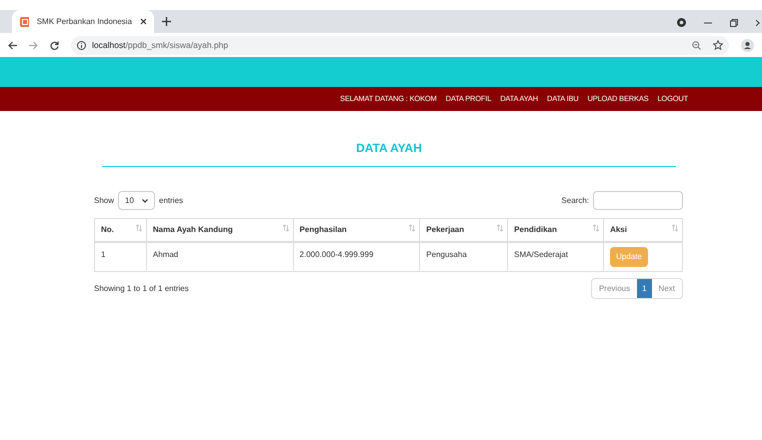 Image resolution: width=762 pixels, height=440 pixels. What do you see at coordinates (356, 230) in the screenshot?
I see `column-header: Penghasilan` at bounding box center [356, 230].